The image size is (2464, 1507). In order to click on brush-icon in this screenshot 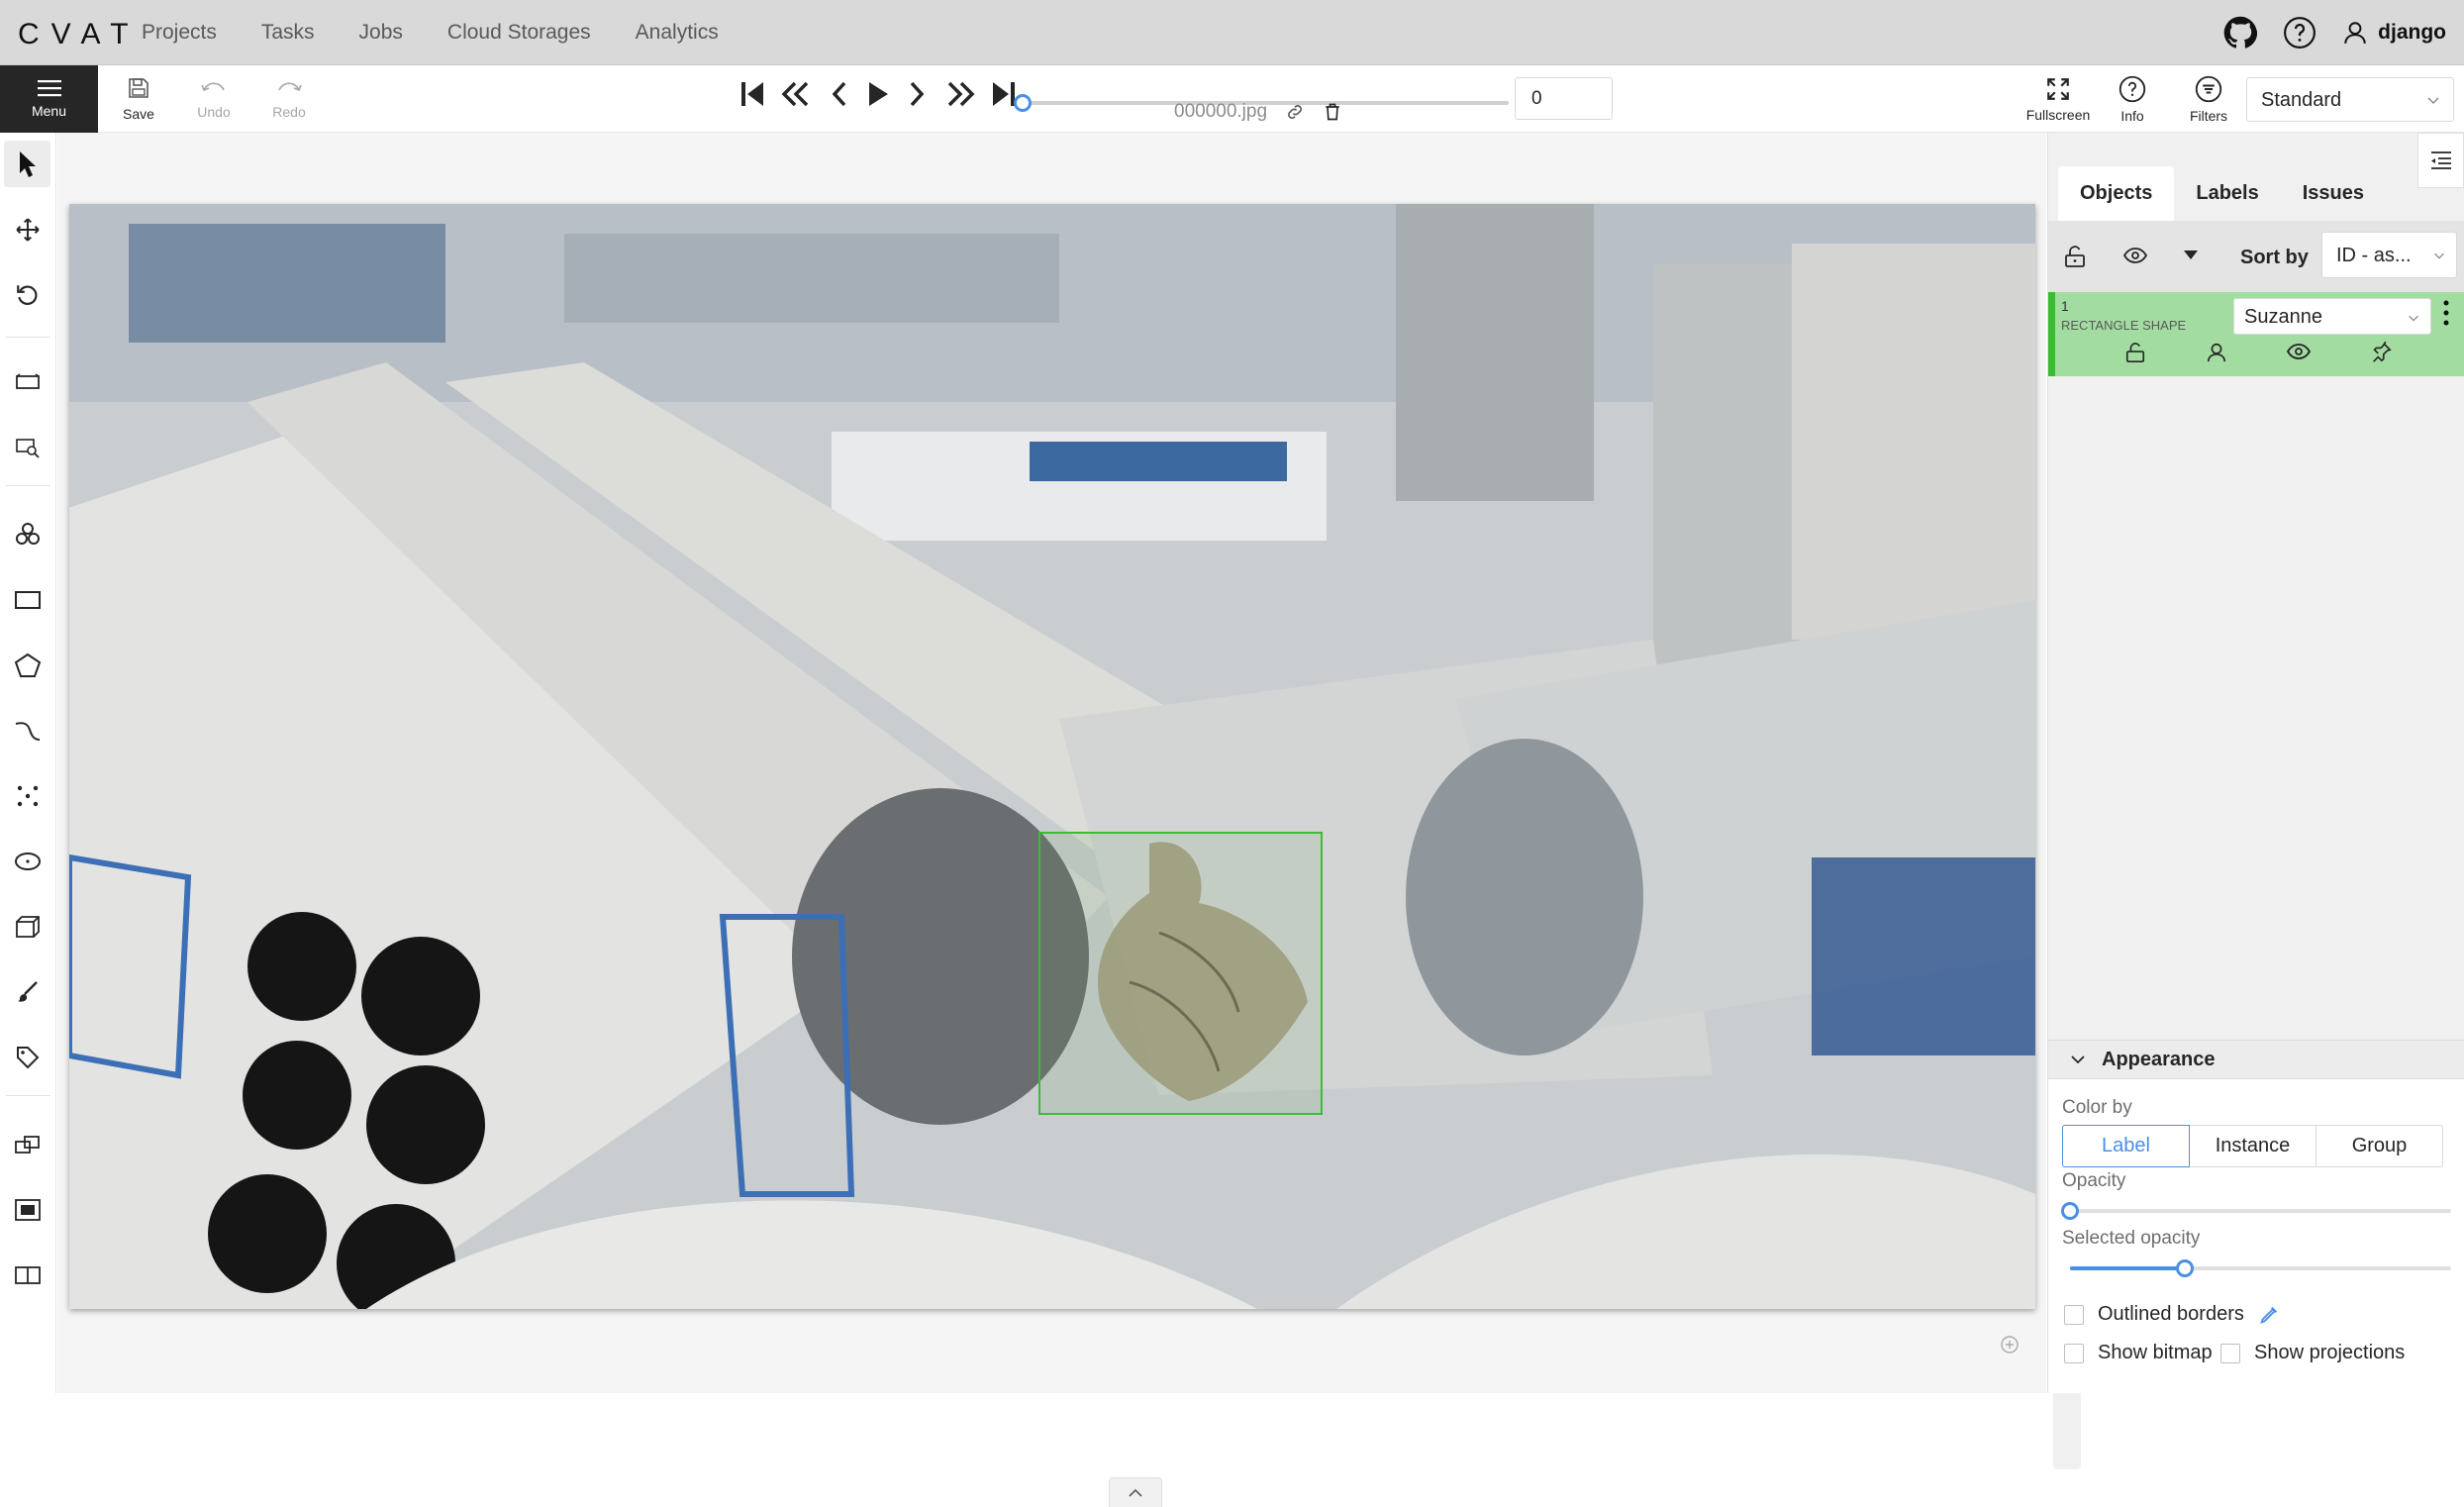, I will do `click(27, 991)`.